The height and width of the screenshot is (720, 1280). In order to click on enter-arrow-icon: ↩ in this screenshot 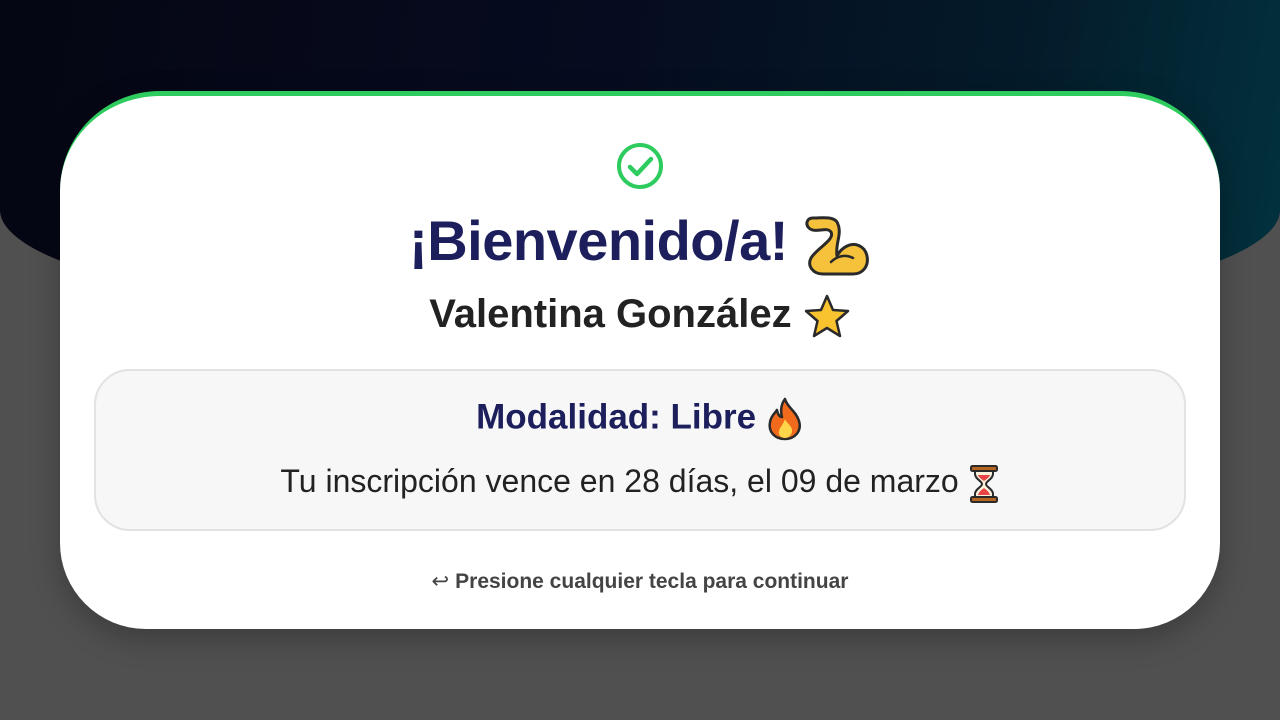, I will do `click(440, 581)`.